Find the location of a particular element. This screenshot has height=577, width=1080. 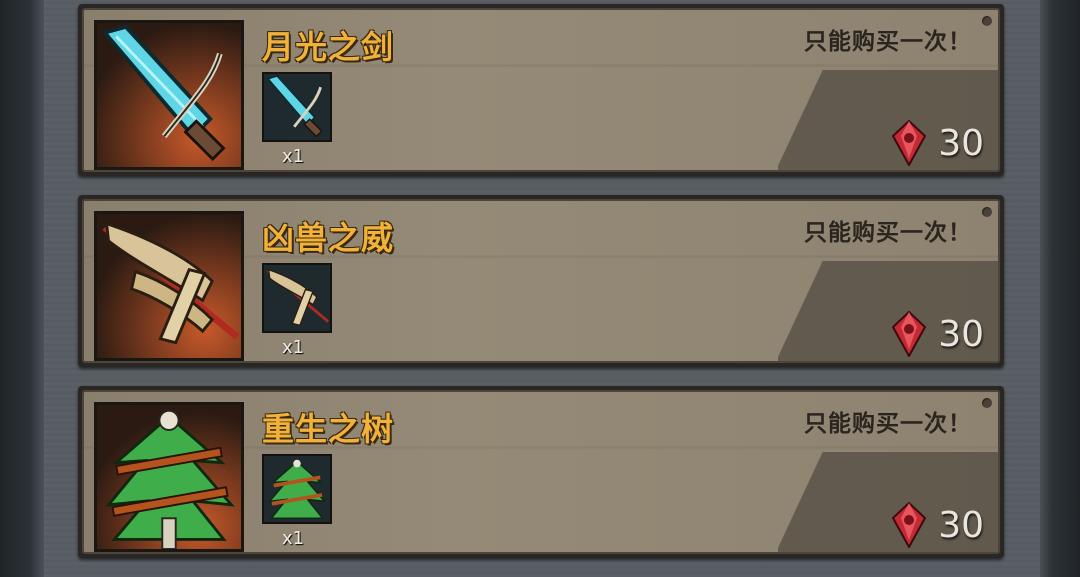

item-name: 凶兽之威 is located at coordinates (328, 238).